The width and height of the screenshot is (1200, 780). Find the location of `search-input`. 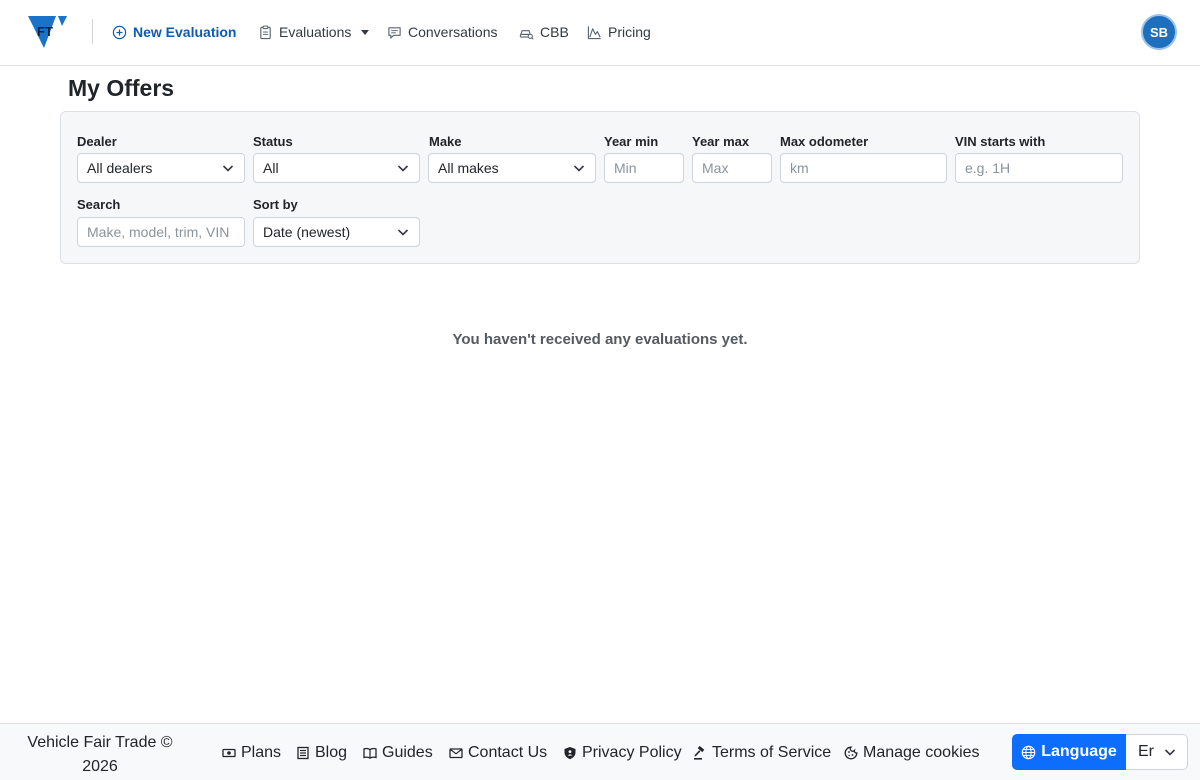

search-input is located at coordinates (161, 232).